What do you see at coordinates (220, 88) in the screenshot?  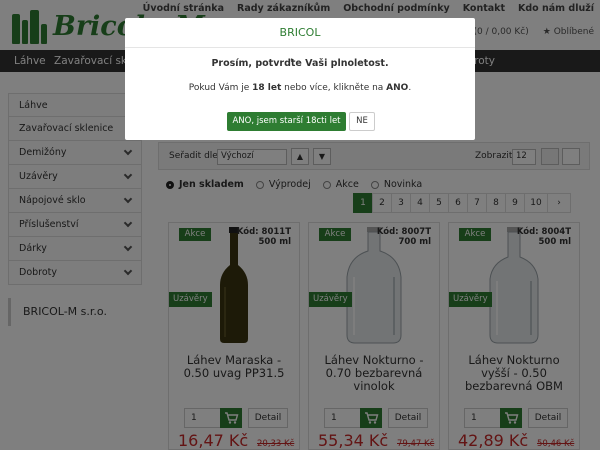 I see `modal-text-part: Pokud Vám je` at bounding box center [220, 88].